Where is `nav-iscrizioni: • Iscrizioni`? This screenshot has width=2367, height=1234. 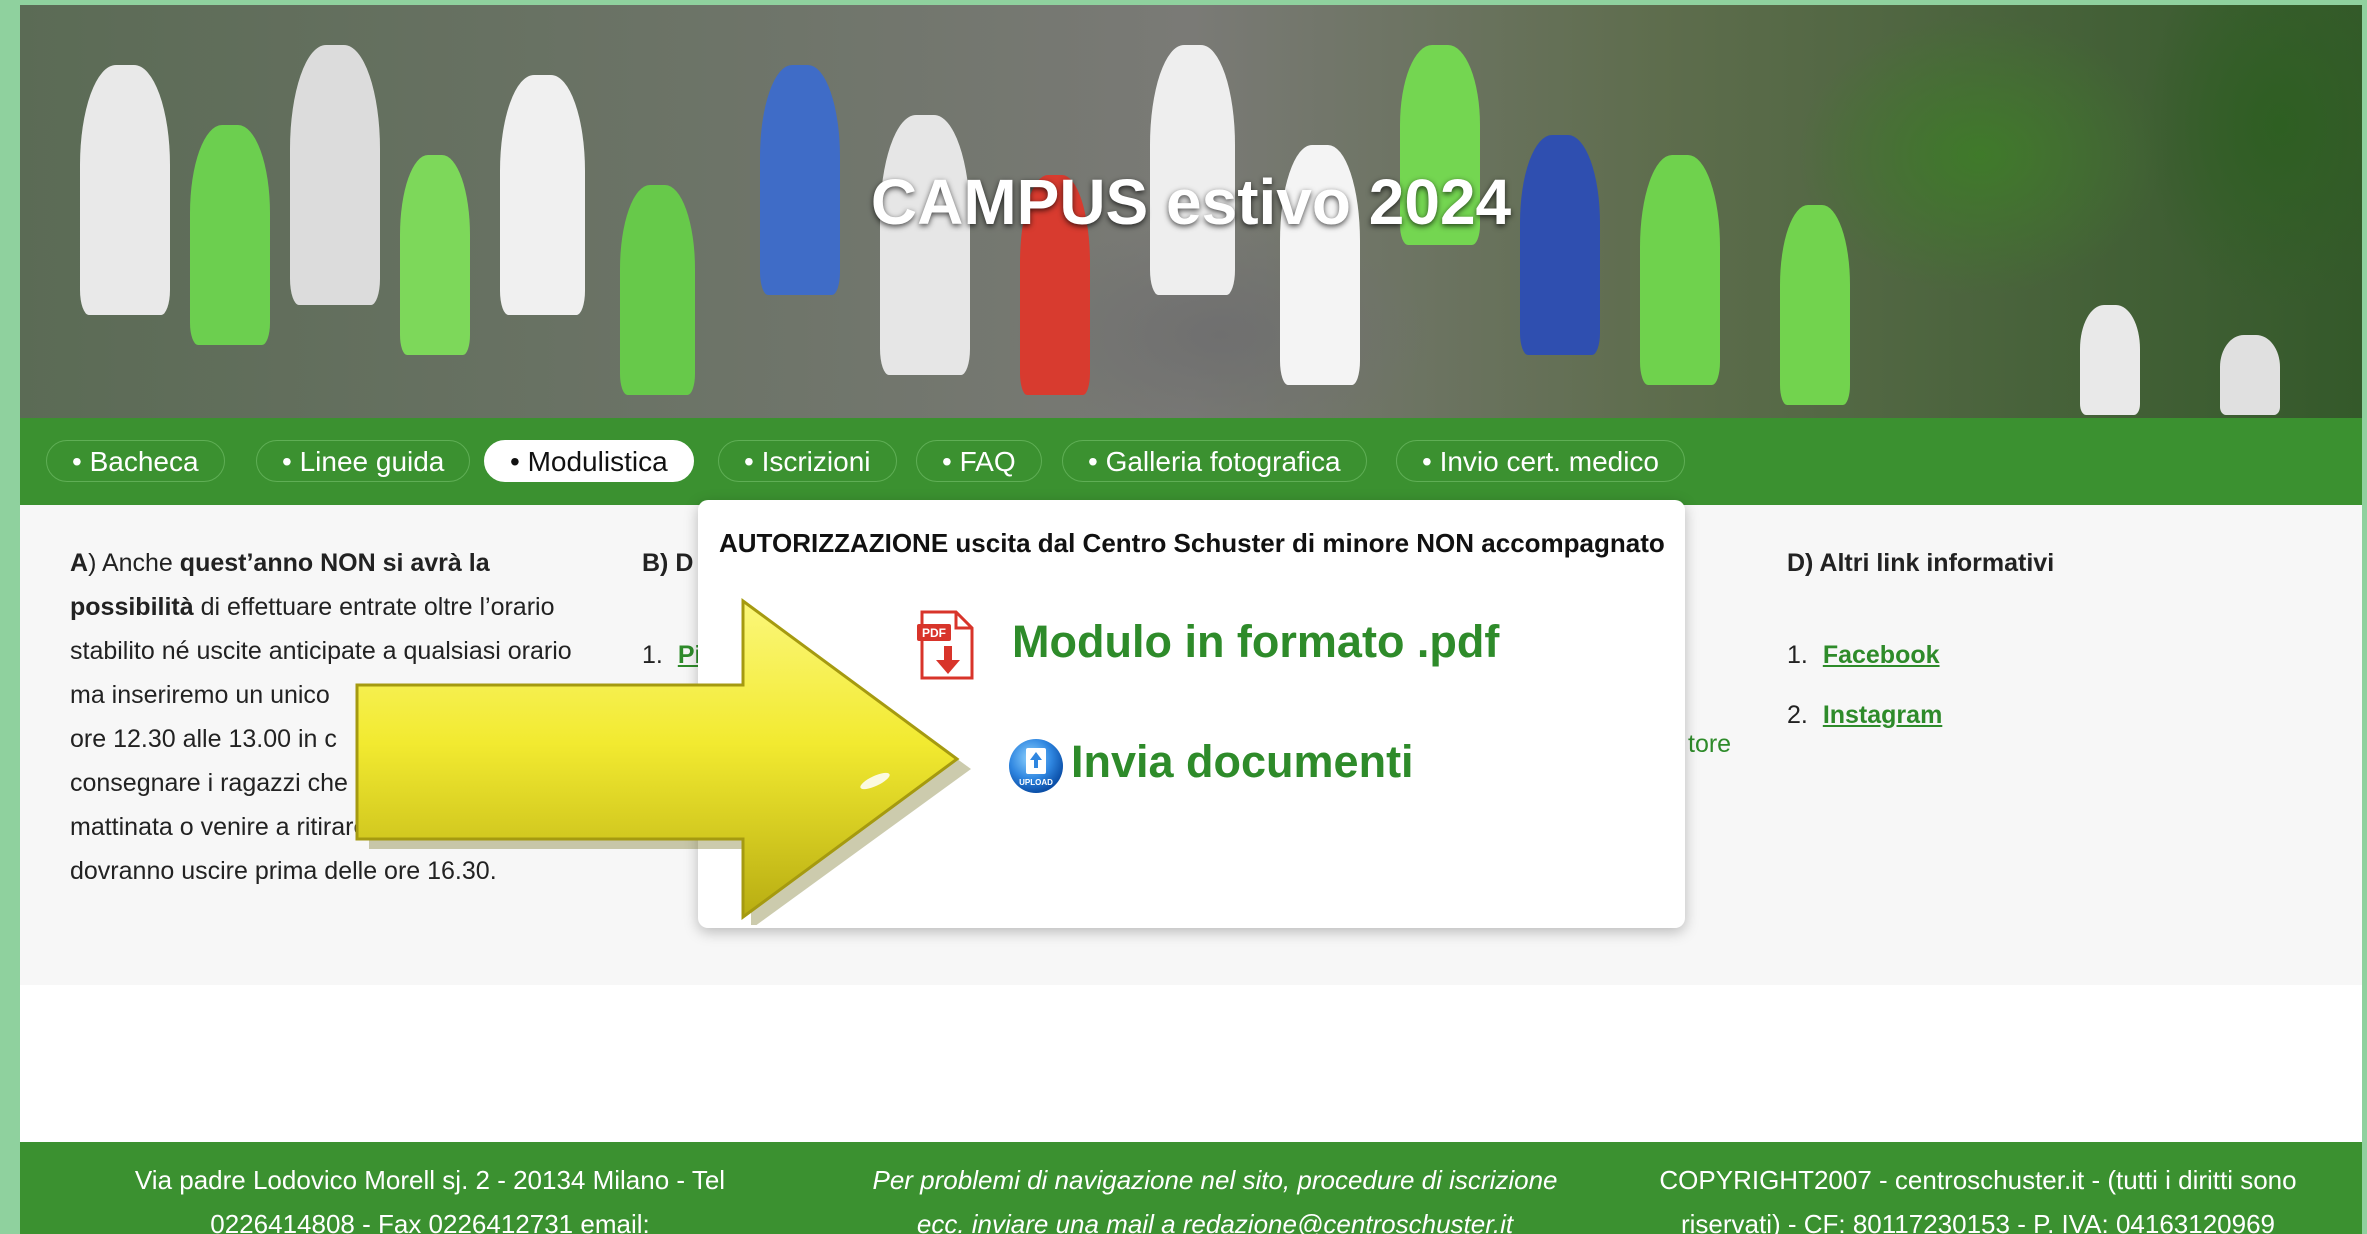 nav-iscrizioni: • Iscrizioni is located at coordinates (807, 461).